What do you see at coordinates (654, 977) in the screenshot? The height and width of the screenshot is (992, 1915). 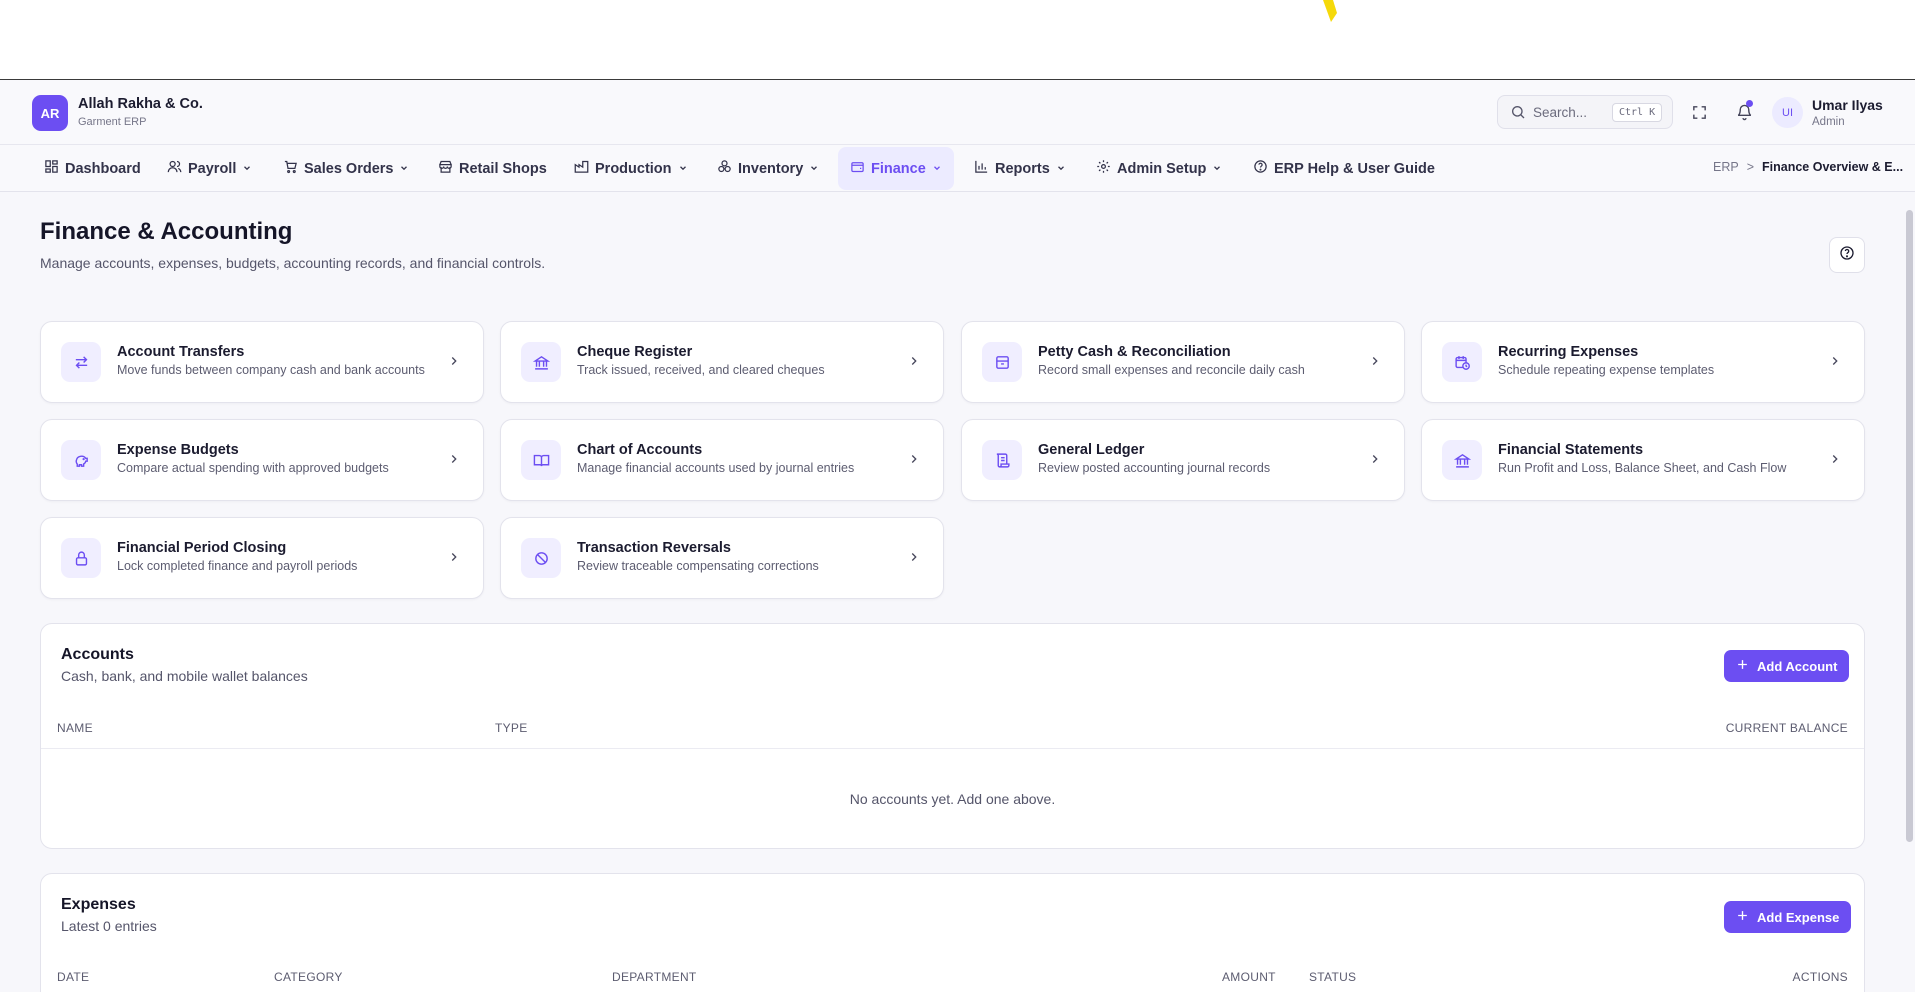 I see `column-header-department: DEPARTMENT` at bounding box center [654, 977].